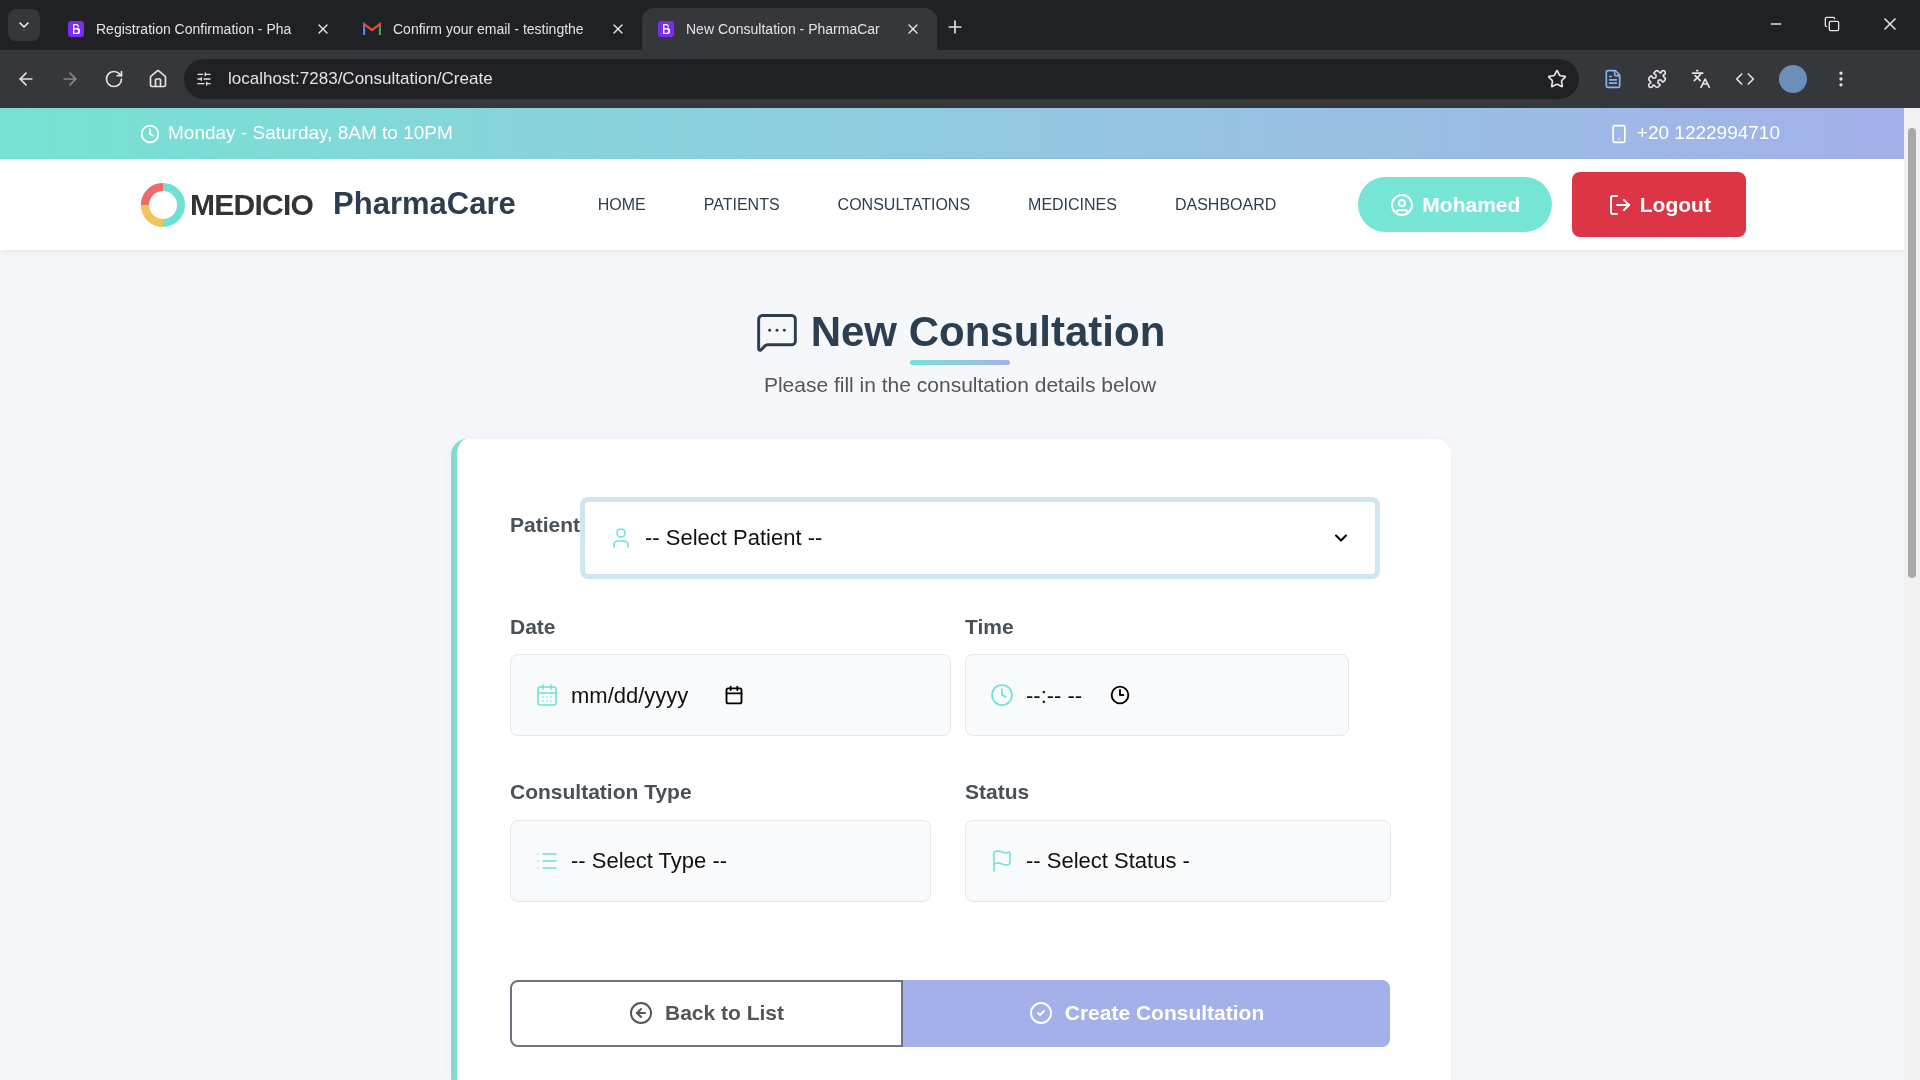  What do you see at coordinates (310, 133) in the screenshot?
I see `opening-hours: Monday - Saturday, 8AM to 10PM` at bounding box center [310, 133].